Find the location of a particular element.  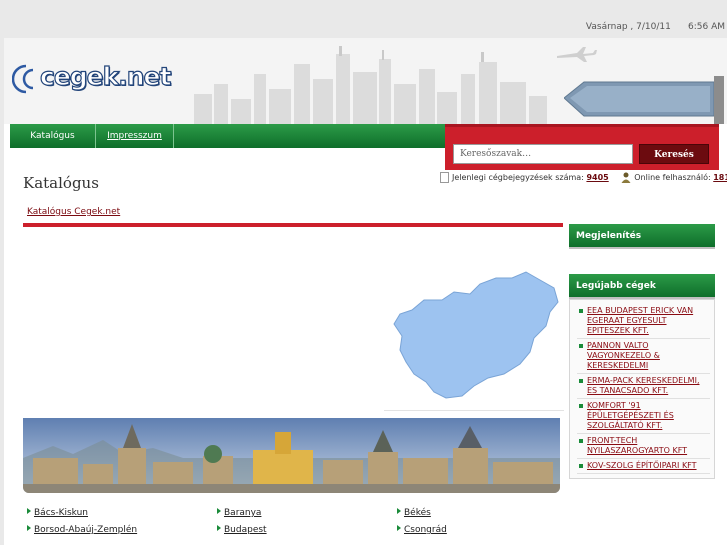

main-nav: Katalógus Impresszum is located at coordinates (230, 136).